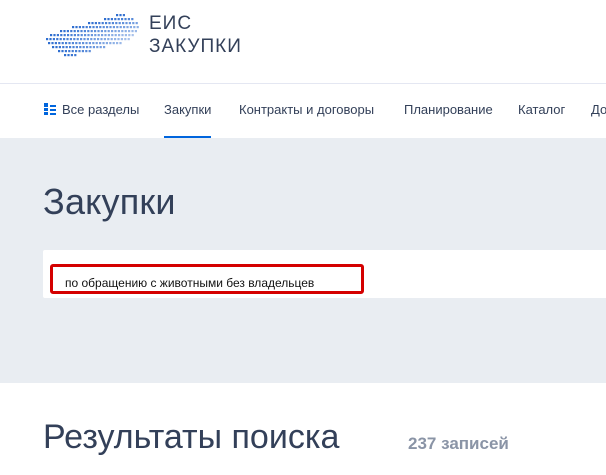 Image resolution: width=606 pixels, height=475 pixels. I want to click on logo-line-1: ЕИС, so click(171, 23).